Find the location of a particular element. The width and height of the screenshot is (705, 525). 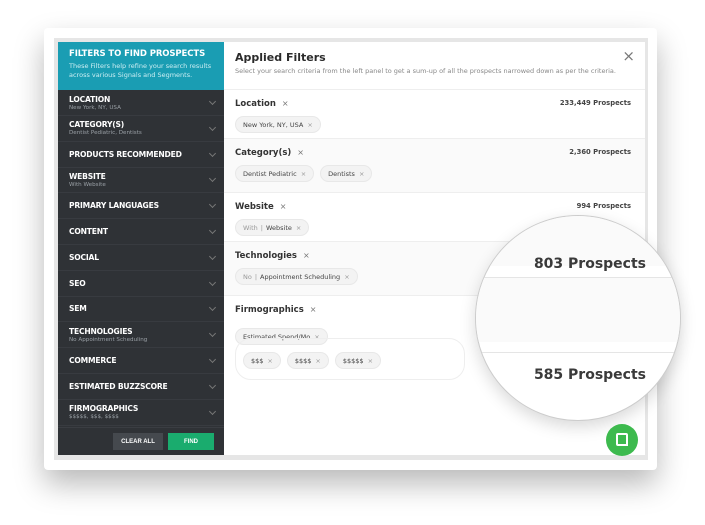

sidebar-item-label: CATEGORY(S) is located at coordinates (97, 125).